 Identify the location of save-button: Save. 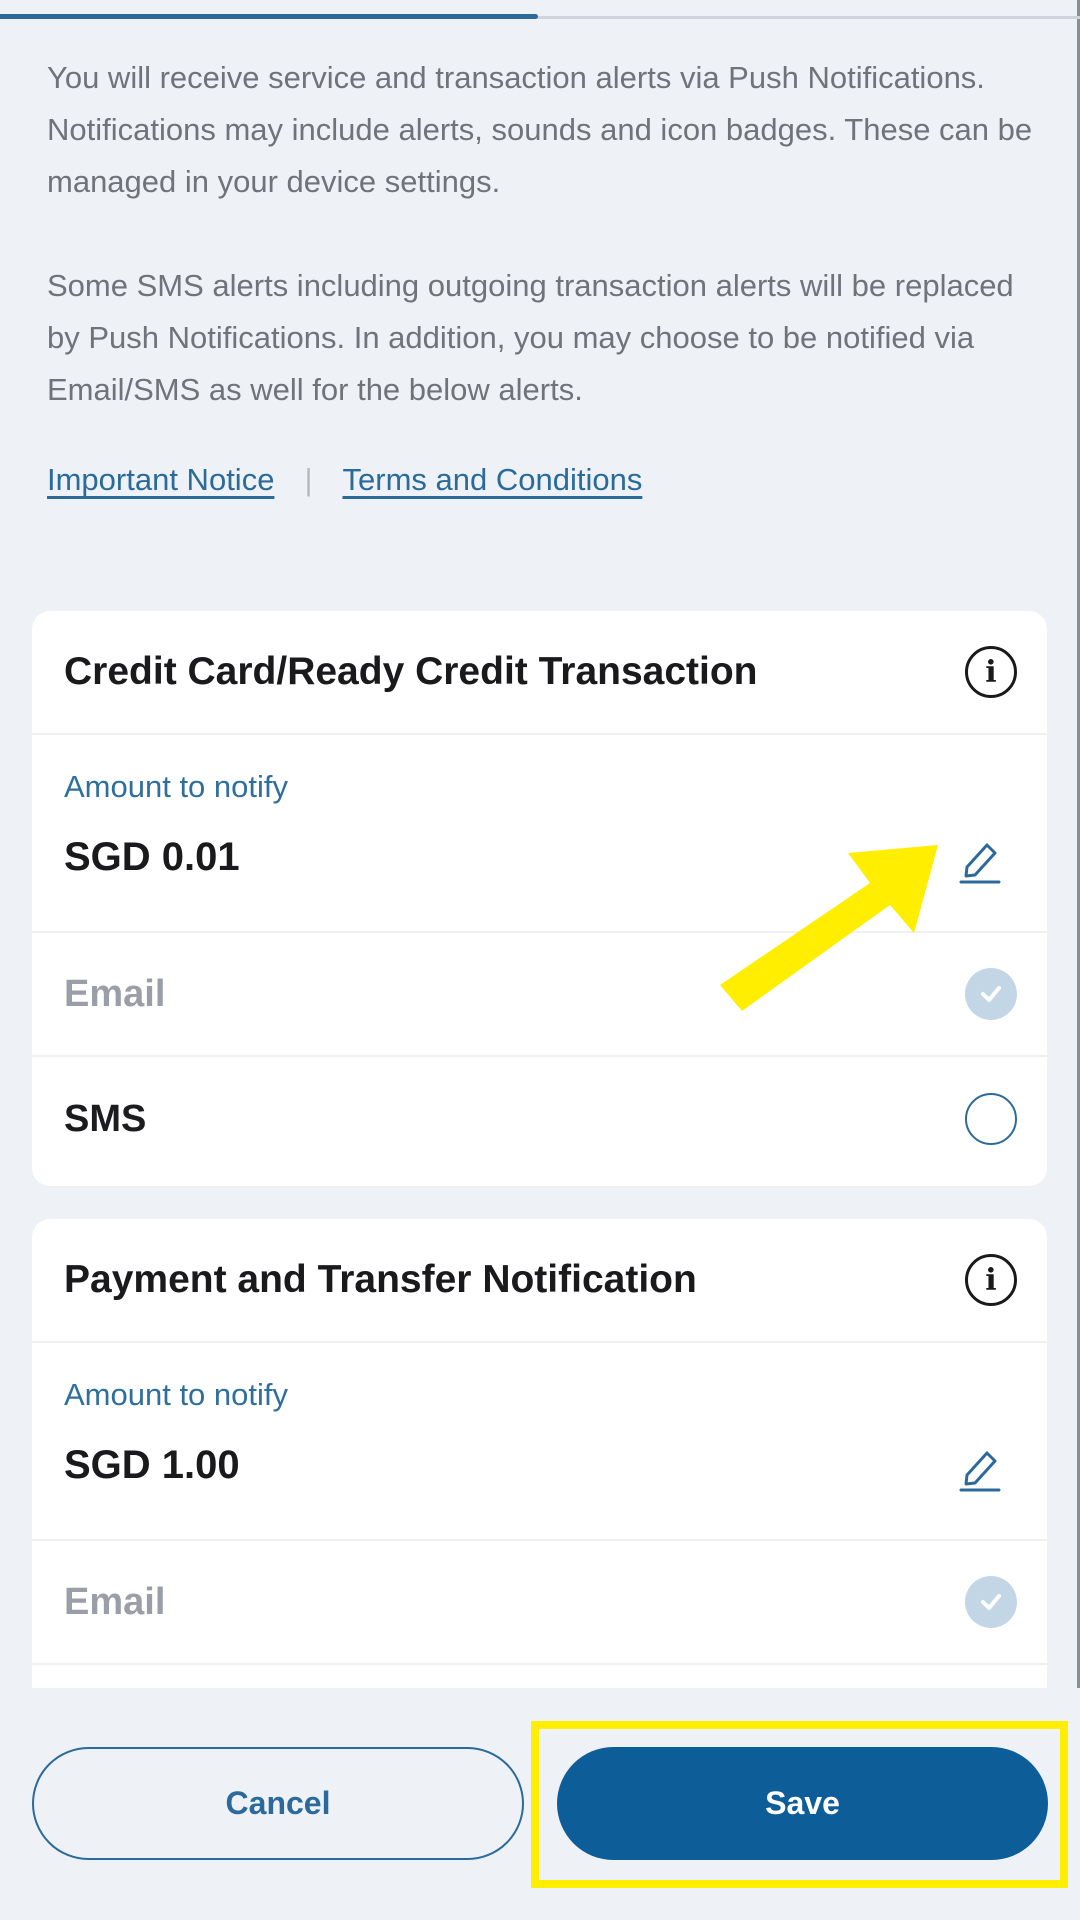
(802, 1803).